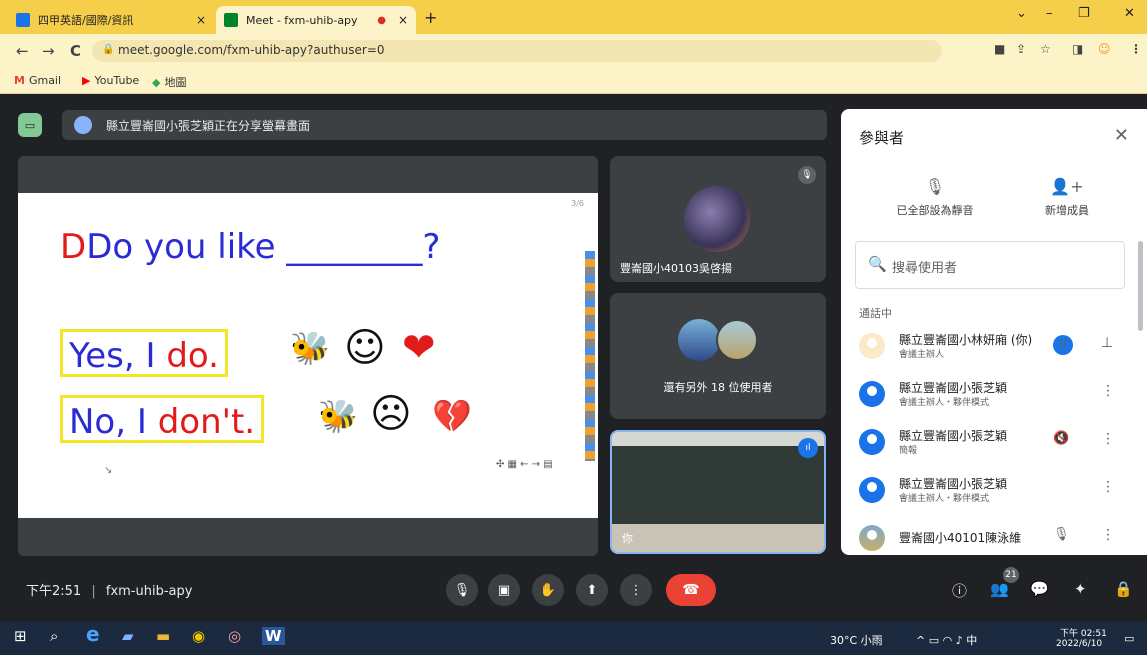 Image resolution: width=1147 pixels, height=655 pixels. I want to click on word-icon: W, so click(273, 636).